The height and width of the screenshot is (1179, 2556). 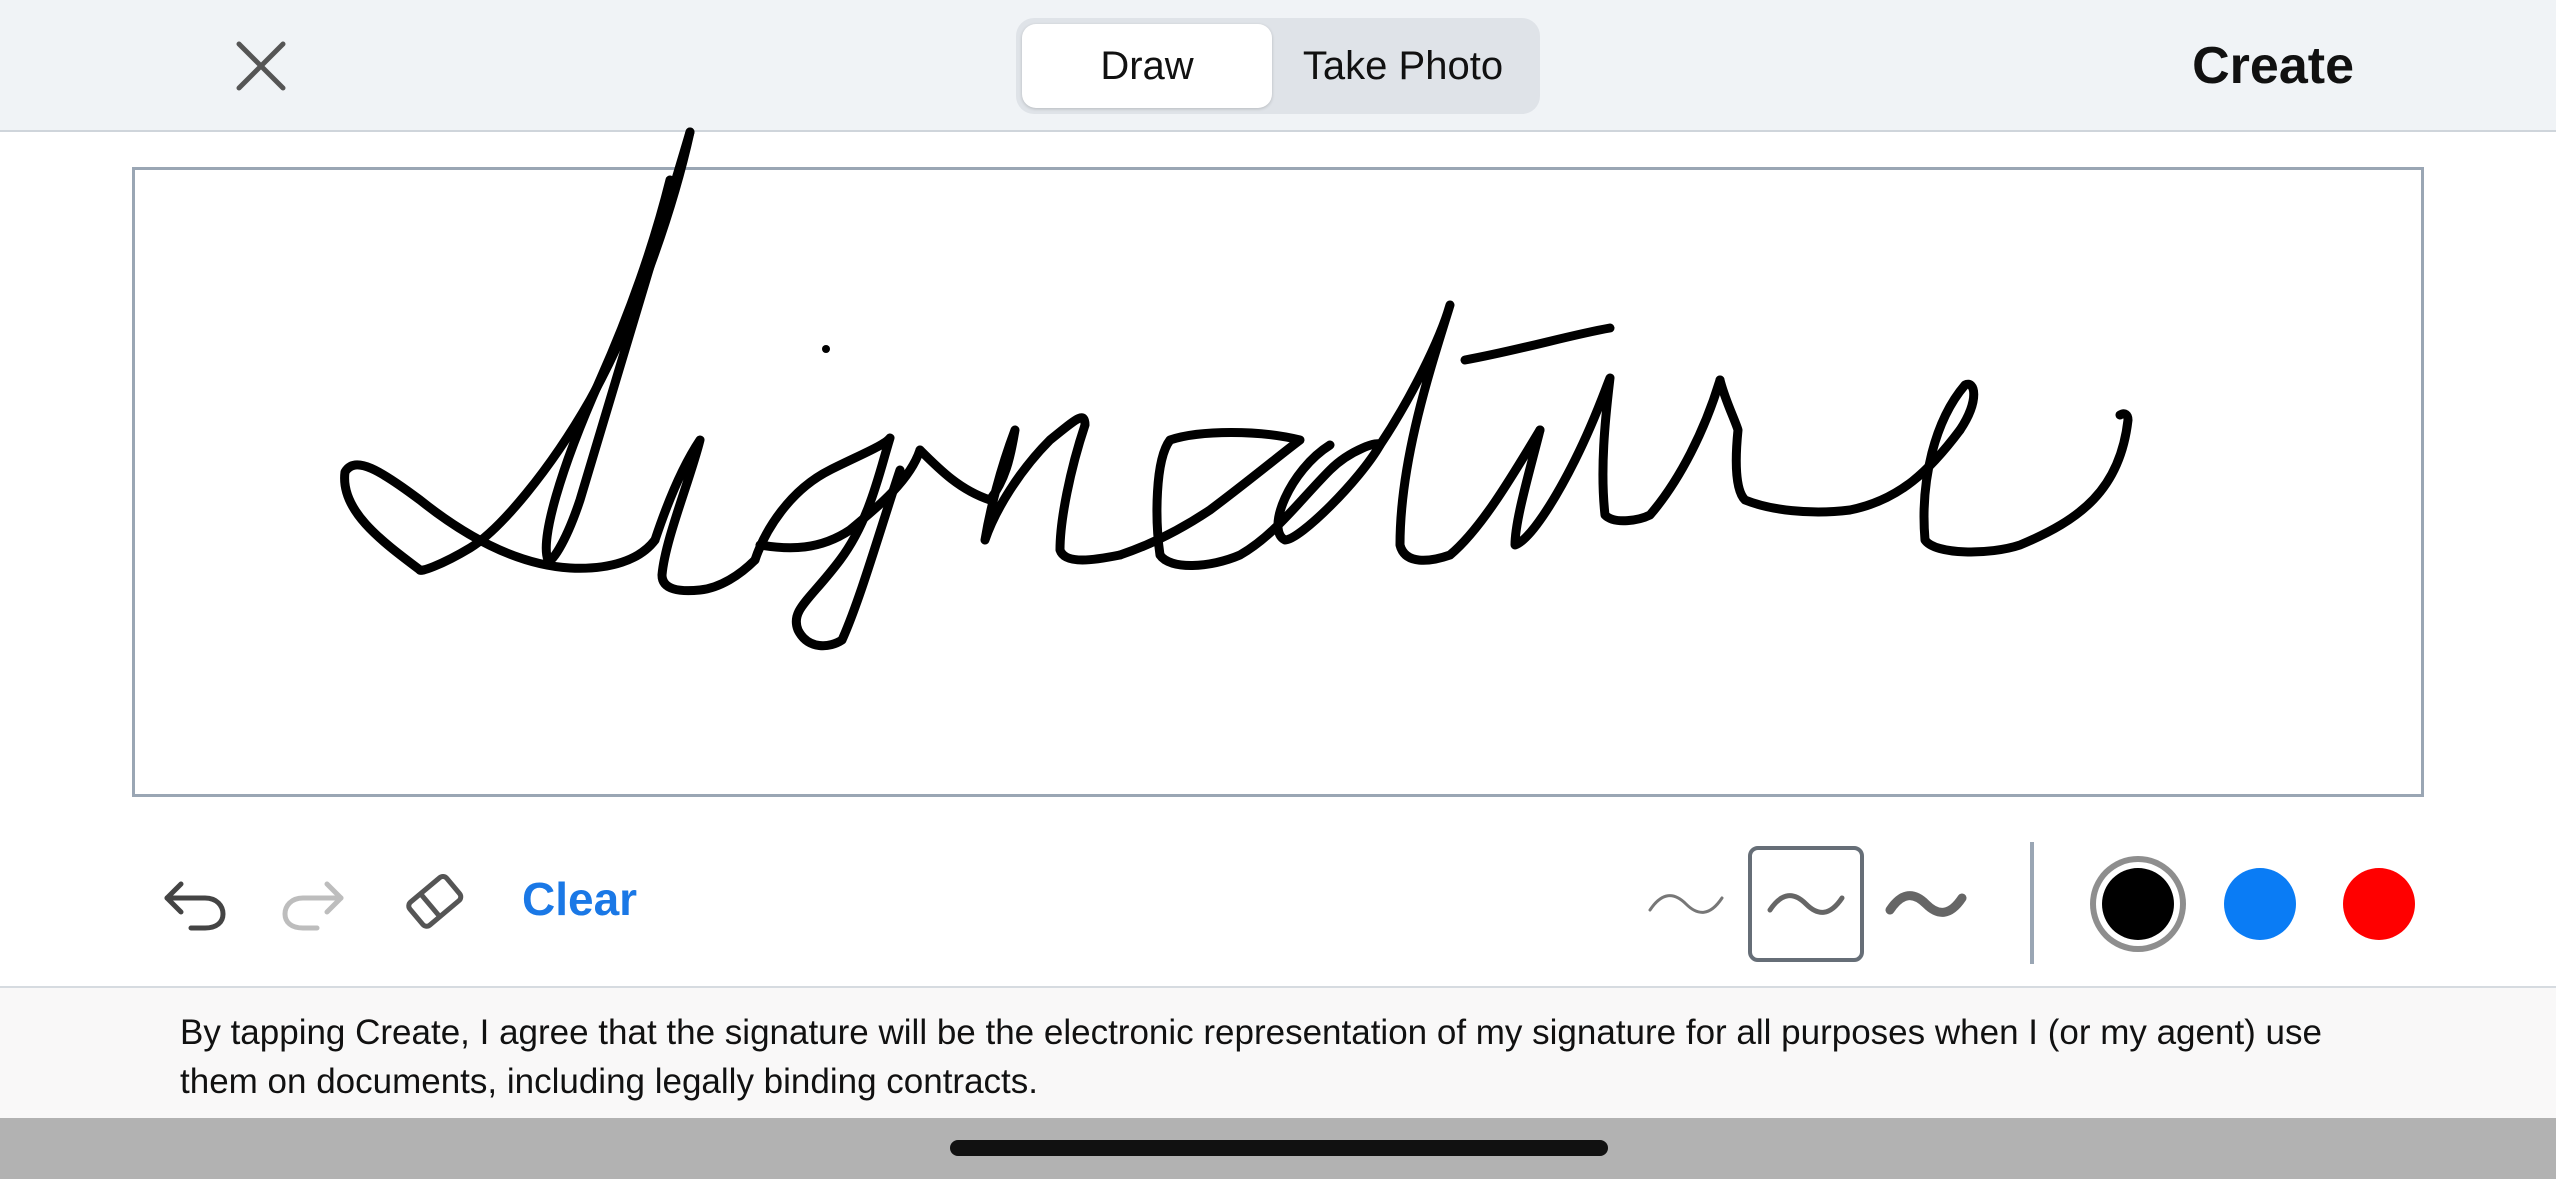 I want to click on redo-icon, so click(x=313, y=906).